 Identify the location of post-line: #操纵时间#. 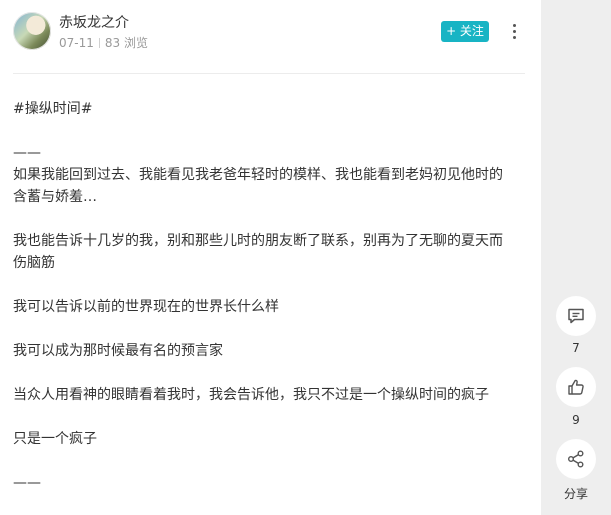
(53, 109).